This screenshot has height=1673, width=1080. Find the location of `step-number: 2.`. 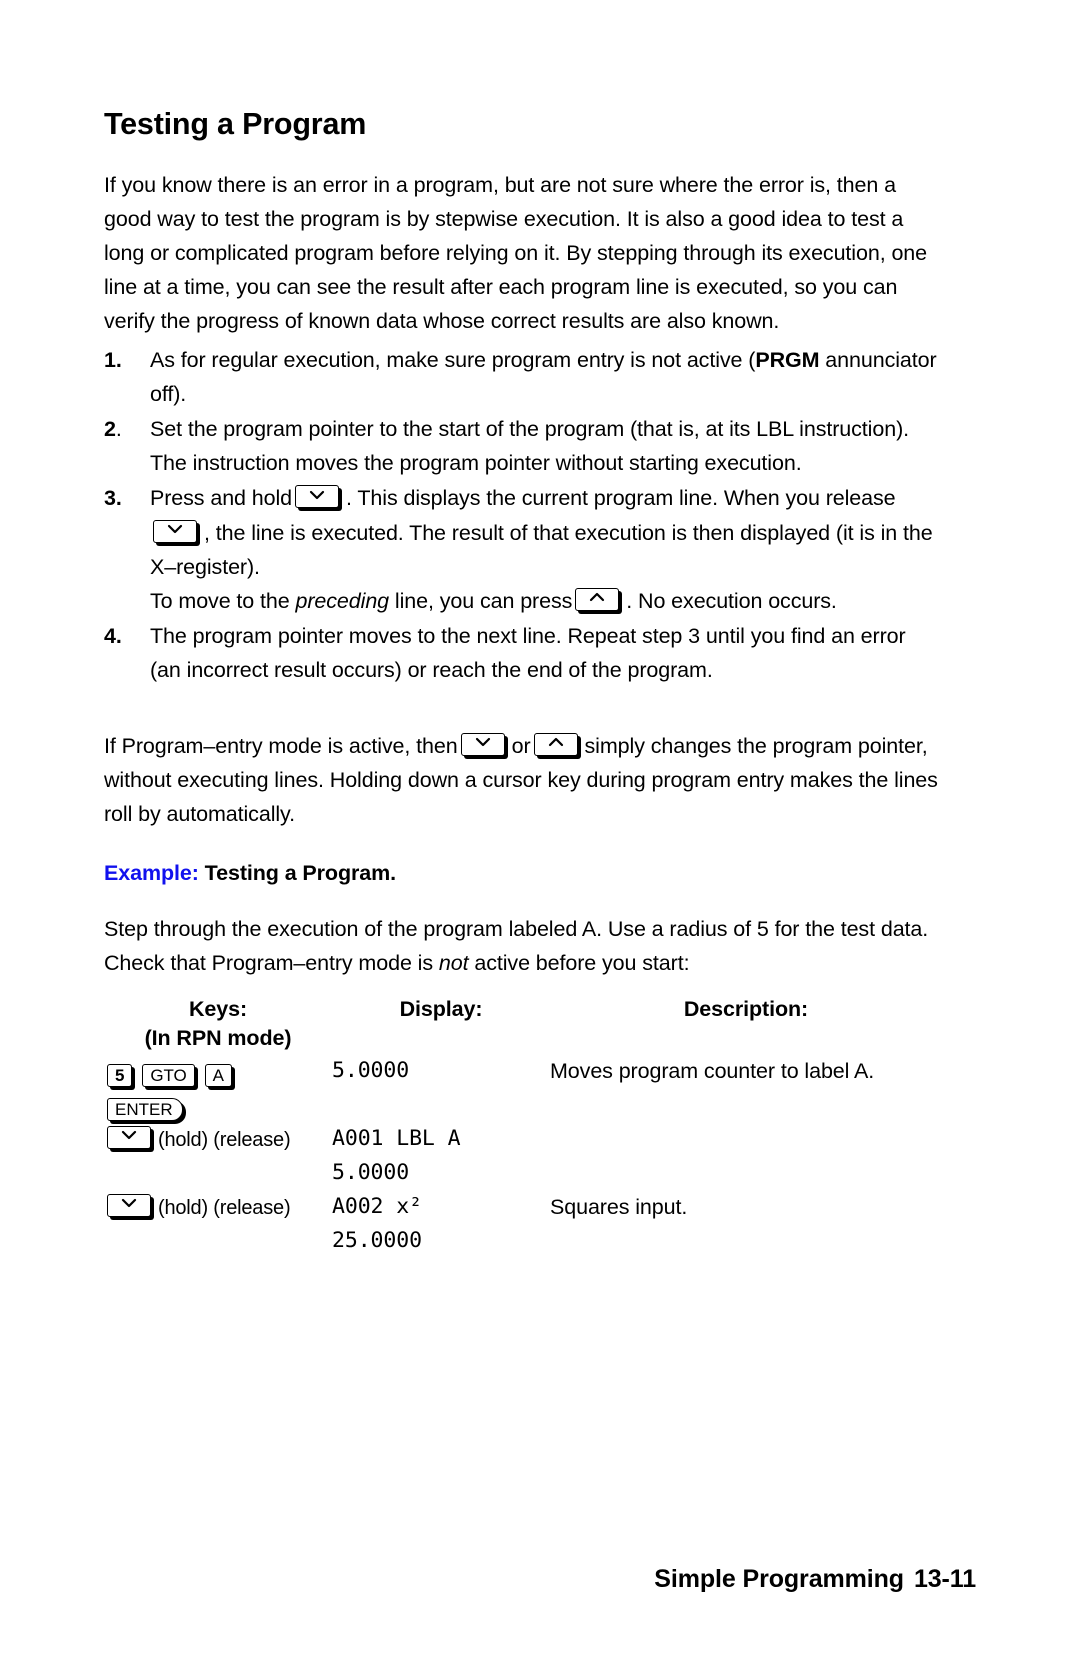

step-number: 2. is located at coordinates (113, 428).